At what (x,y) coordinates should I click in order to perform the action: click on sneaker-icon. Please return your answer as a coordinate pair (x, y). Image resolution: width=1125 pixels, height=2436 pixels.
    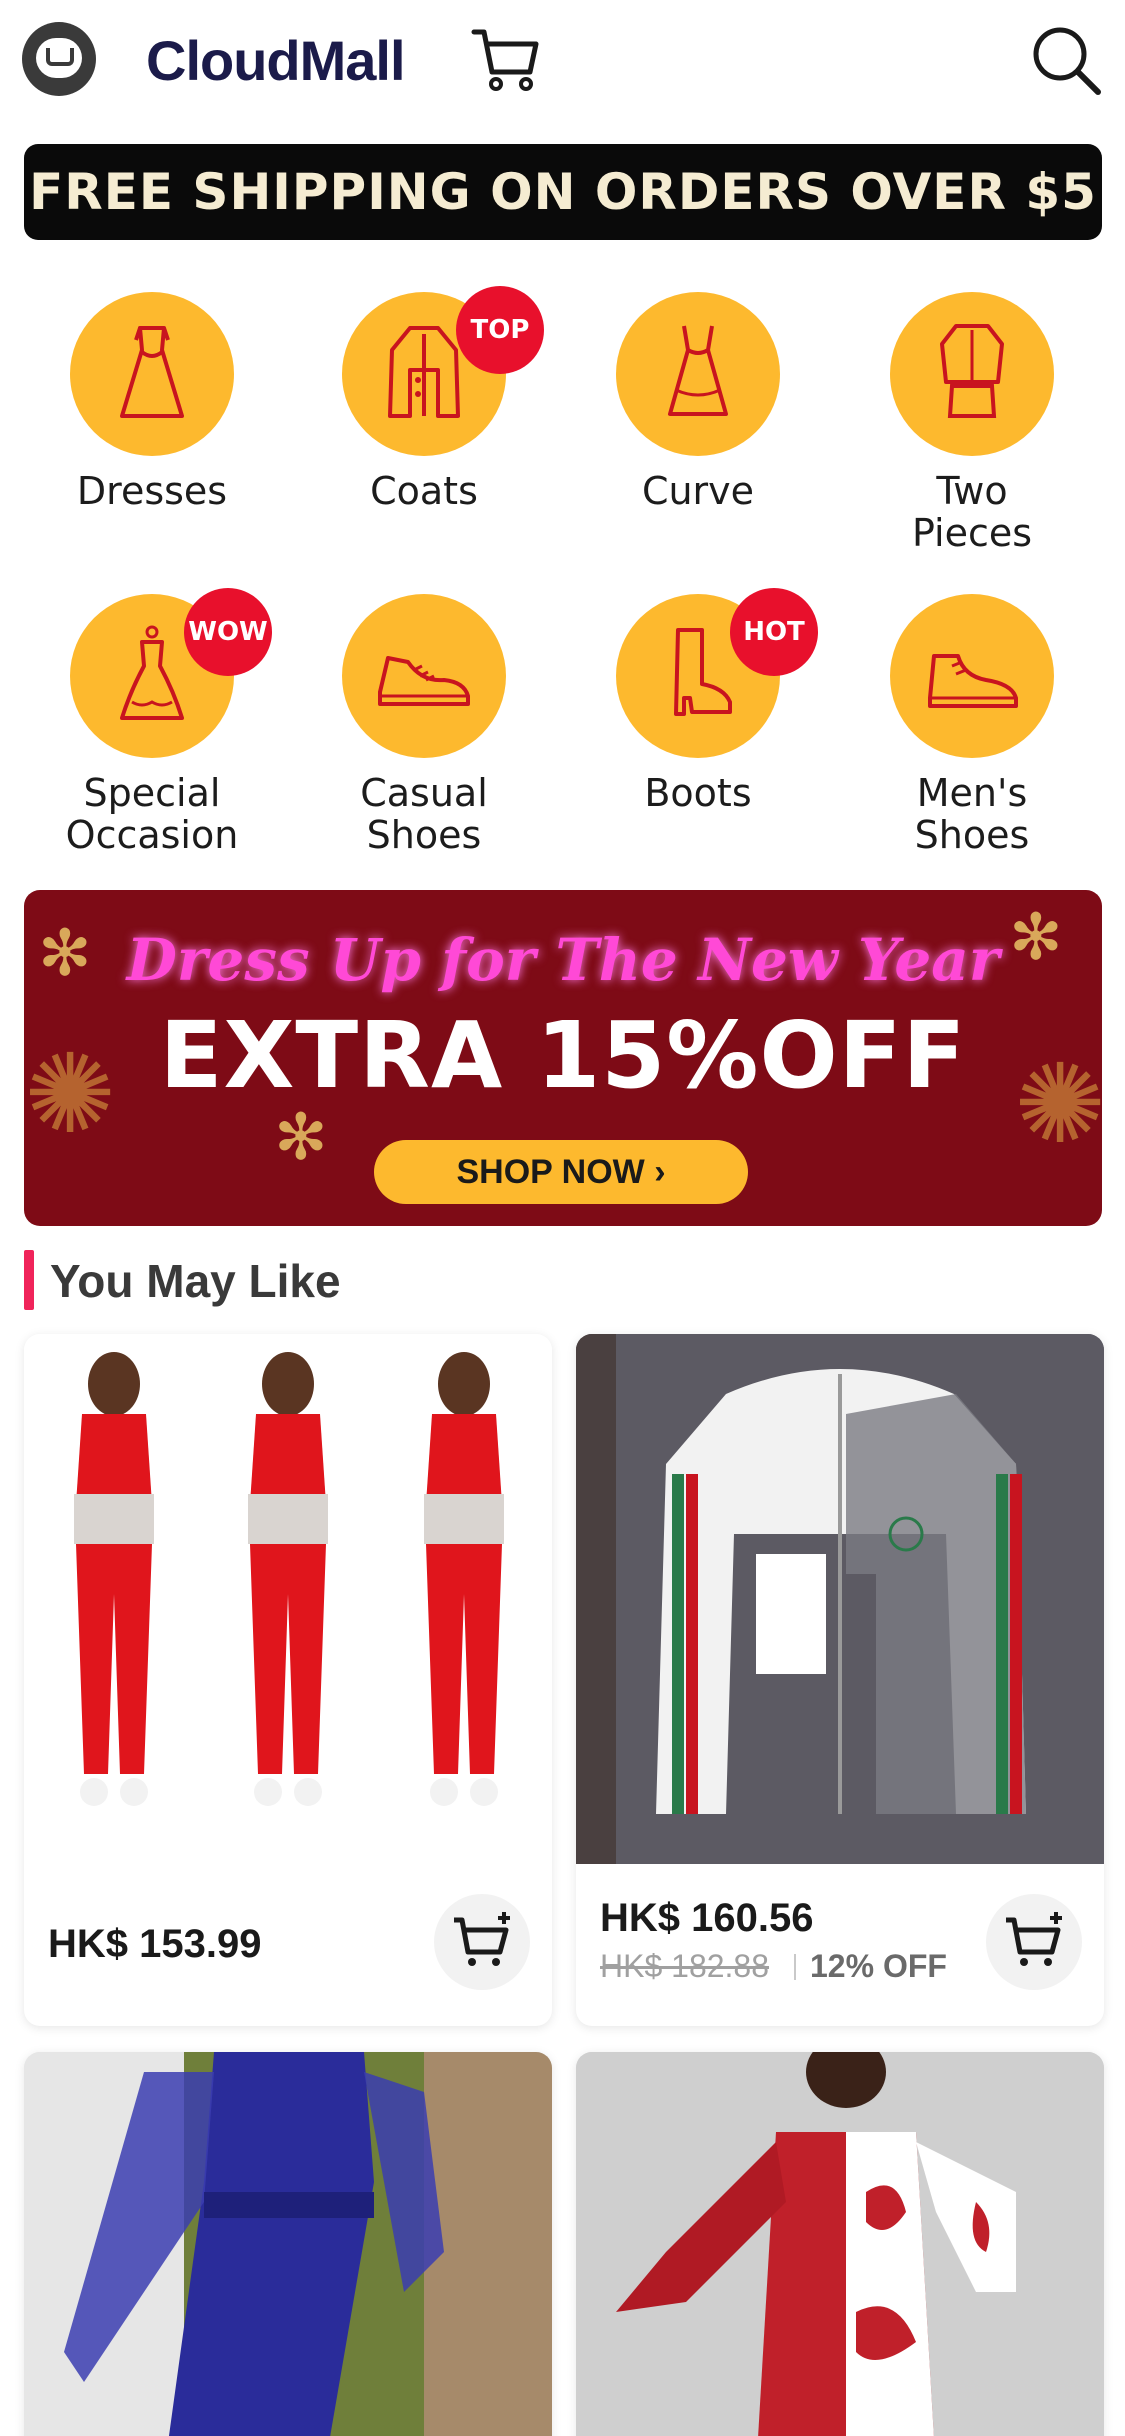
    Looking at the image, I should click on (424, 676).